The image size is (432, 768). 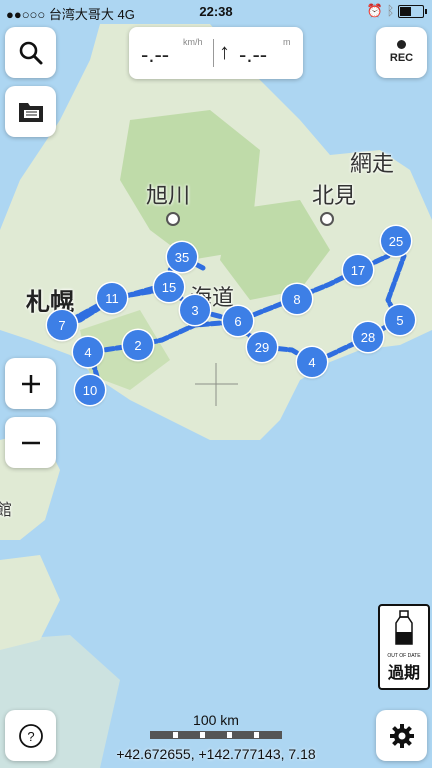 What do you see at coordinates (112, 298) in the screenshot?
I see `route-marker: 11` at bounding box center [112, 298].